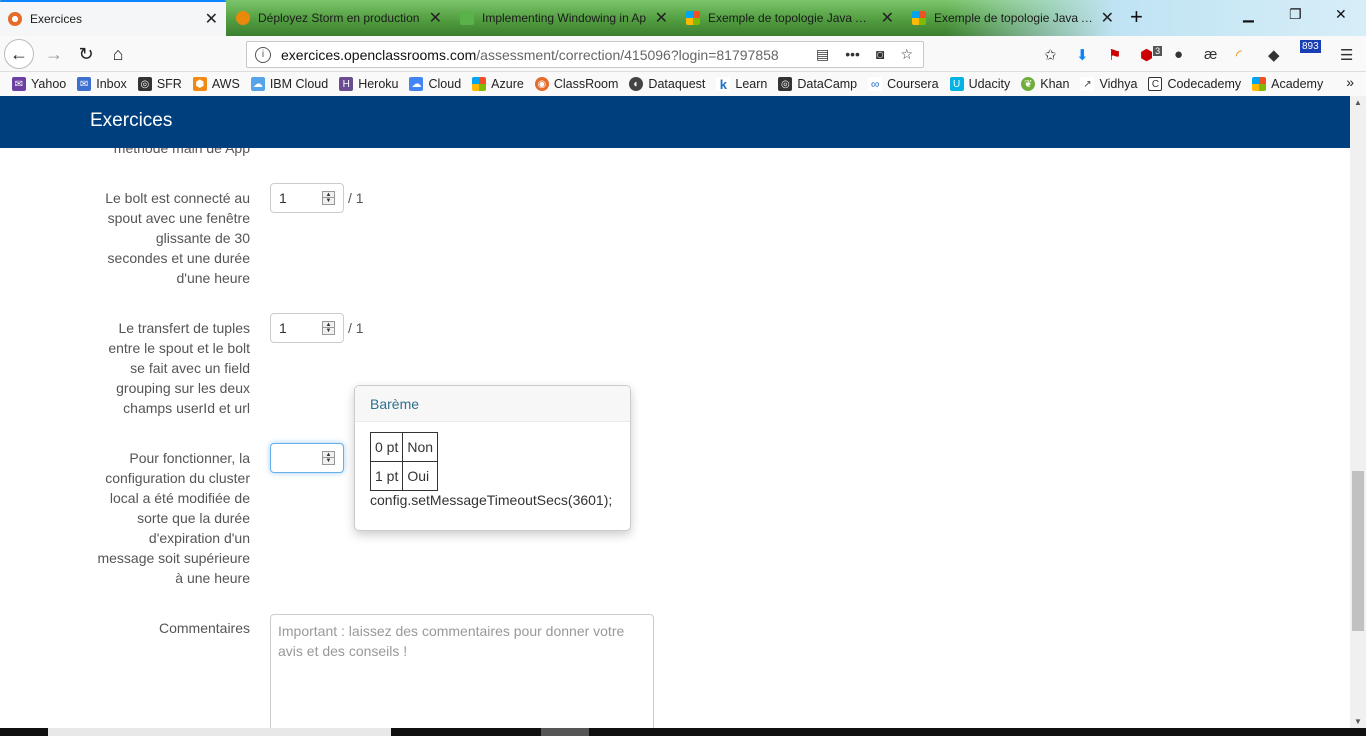  What do you see at coordinates (356, 198) in the screenshot?
I see `score-max-1: / 1` at bounding box center [356, 198].